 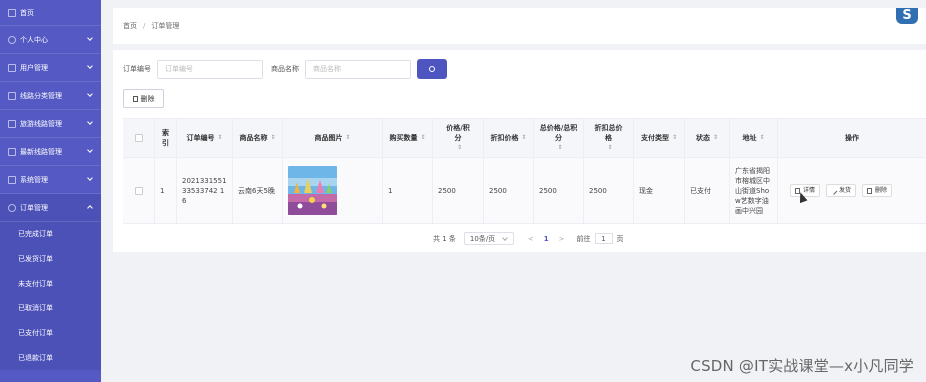 I want to click on search-icon, so click(x=432, y=69).